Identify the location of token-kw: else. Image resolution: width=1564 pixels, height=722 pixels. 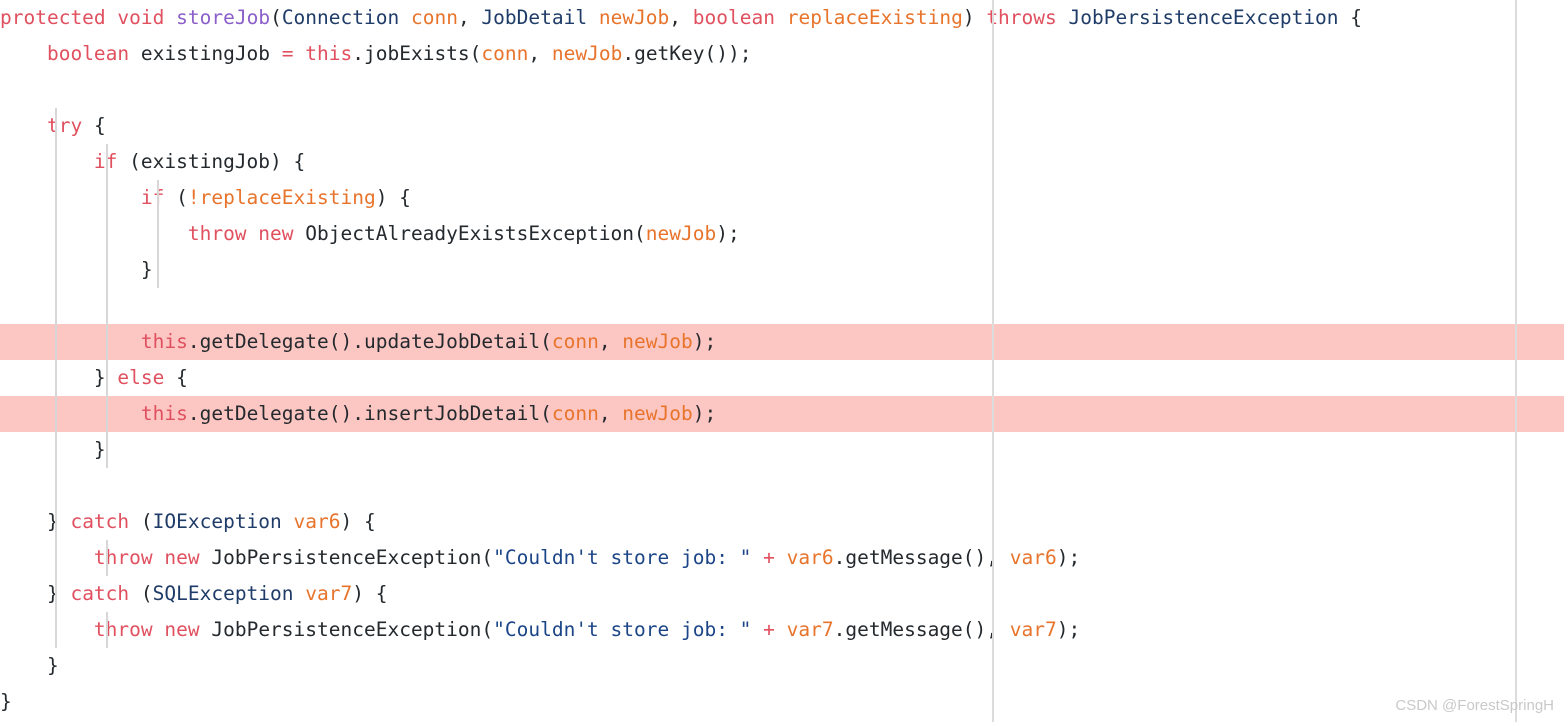
(141, 377).